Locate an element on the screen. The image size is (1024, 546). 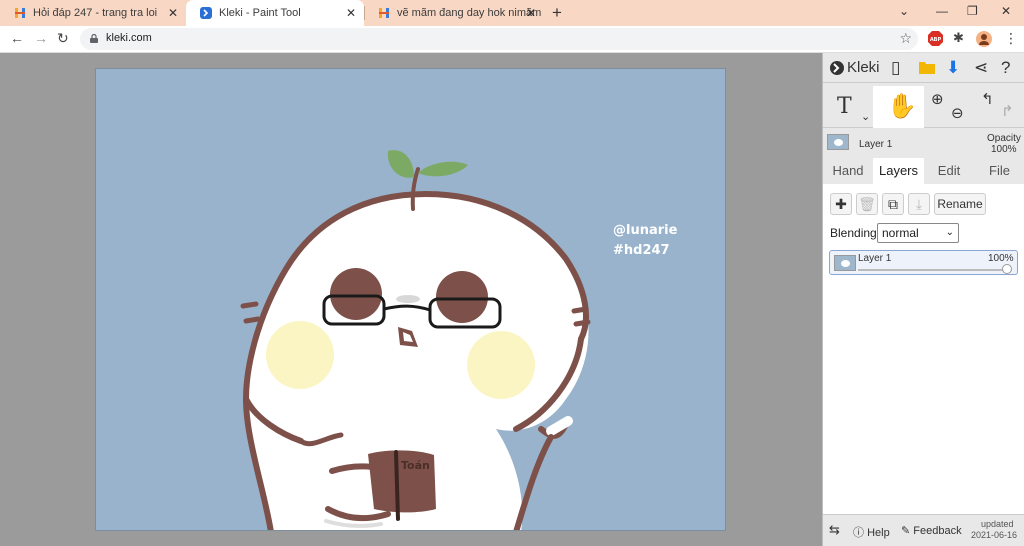
watermark-handle: @lunarie is located at coordinates (645, 230).